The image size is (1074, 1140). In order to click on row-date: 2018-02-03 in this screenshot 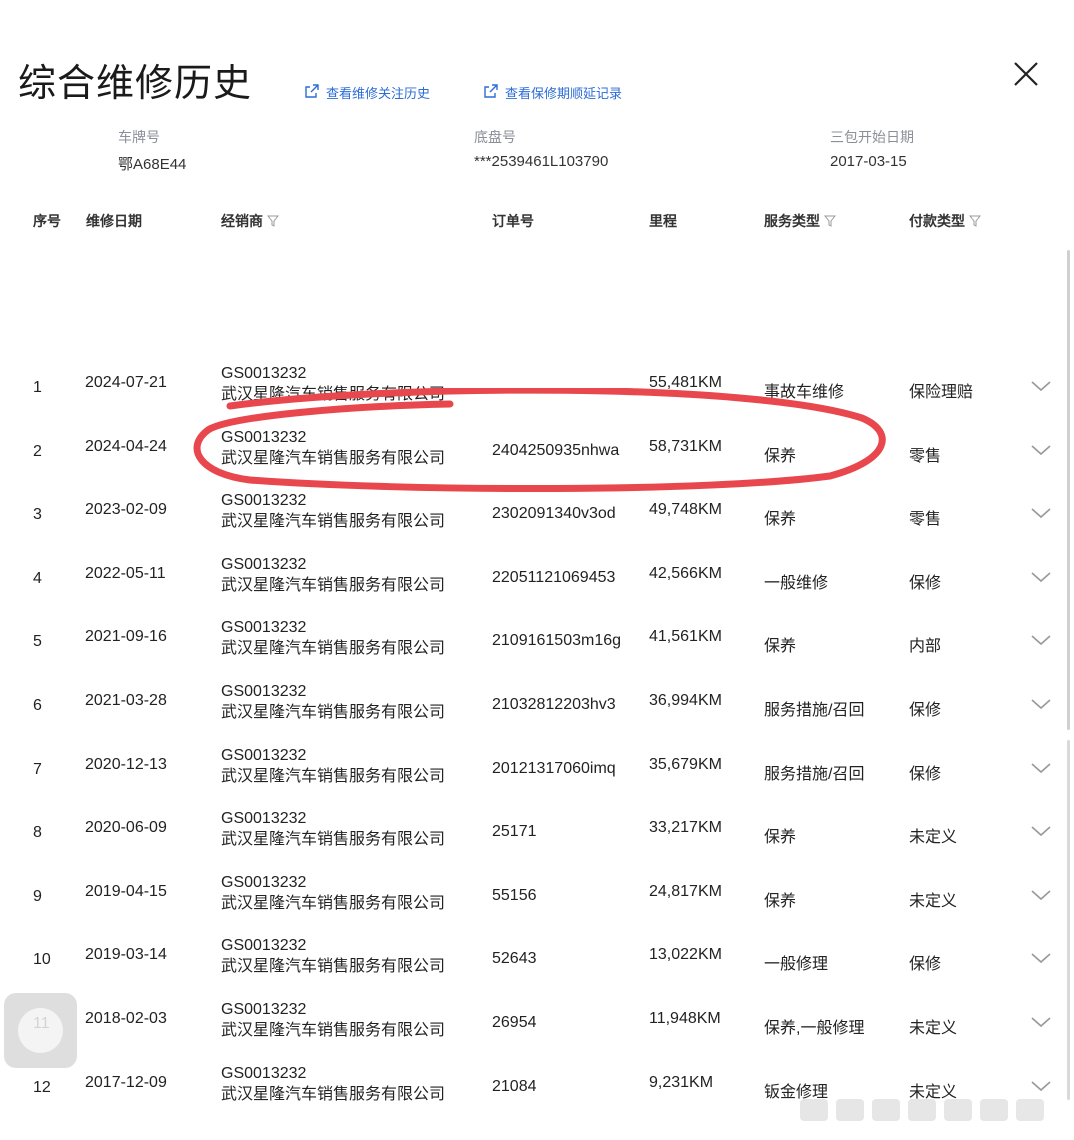, I will do `click(126, 1018)`.